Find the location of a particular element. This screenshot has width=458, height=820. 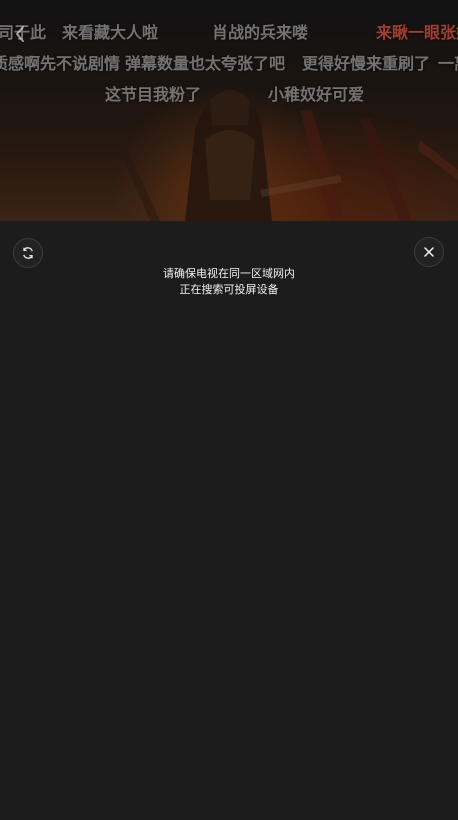

danmaku-item: 肖战的兵来喽 is located at coordinates (260, 32).